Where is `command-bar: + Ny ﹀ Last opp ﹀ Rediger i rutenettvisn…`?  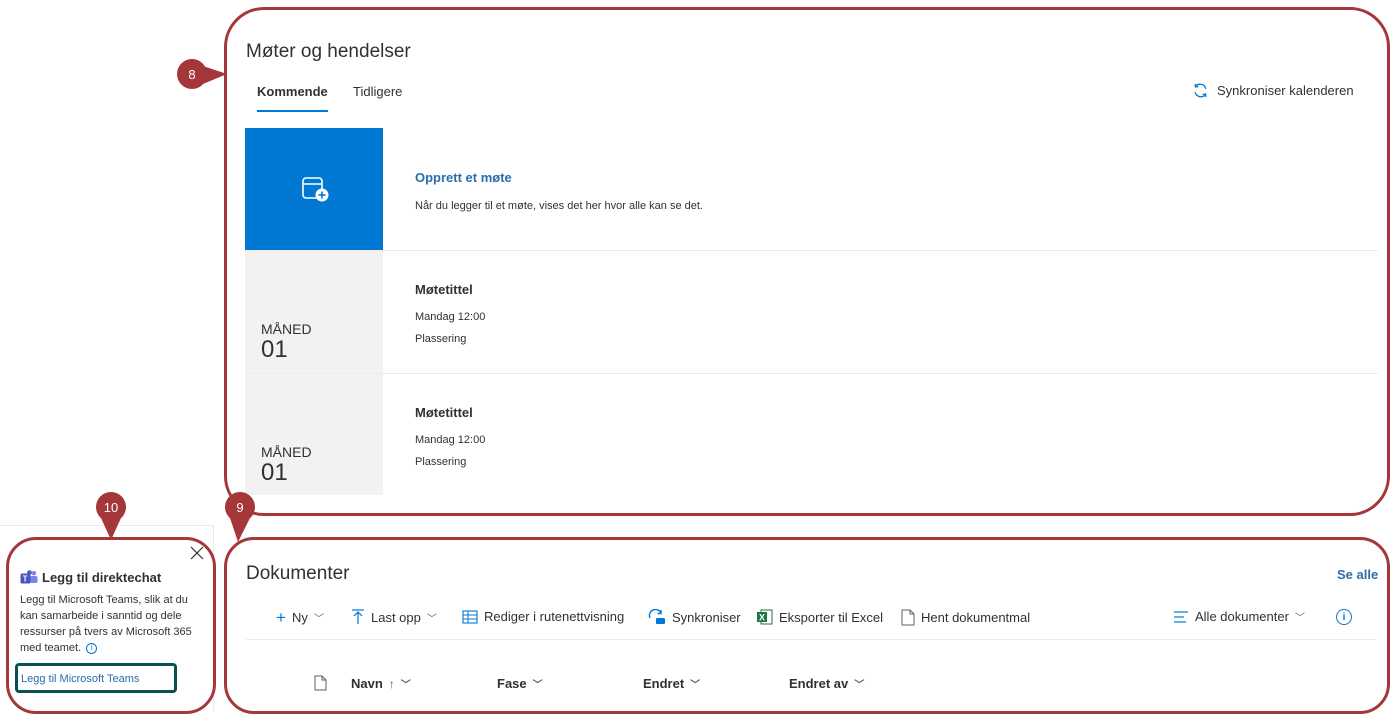 command-bar: + Ny ﹀ Last opp ﹀ Rediger i rutenettvisn… is located at coordinates (816, 618).